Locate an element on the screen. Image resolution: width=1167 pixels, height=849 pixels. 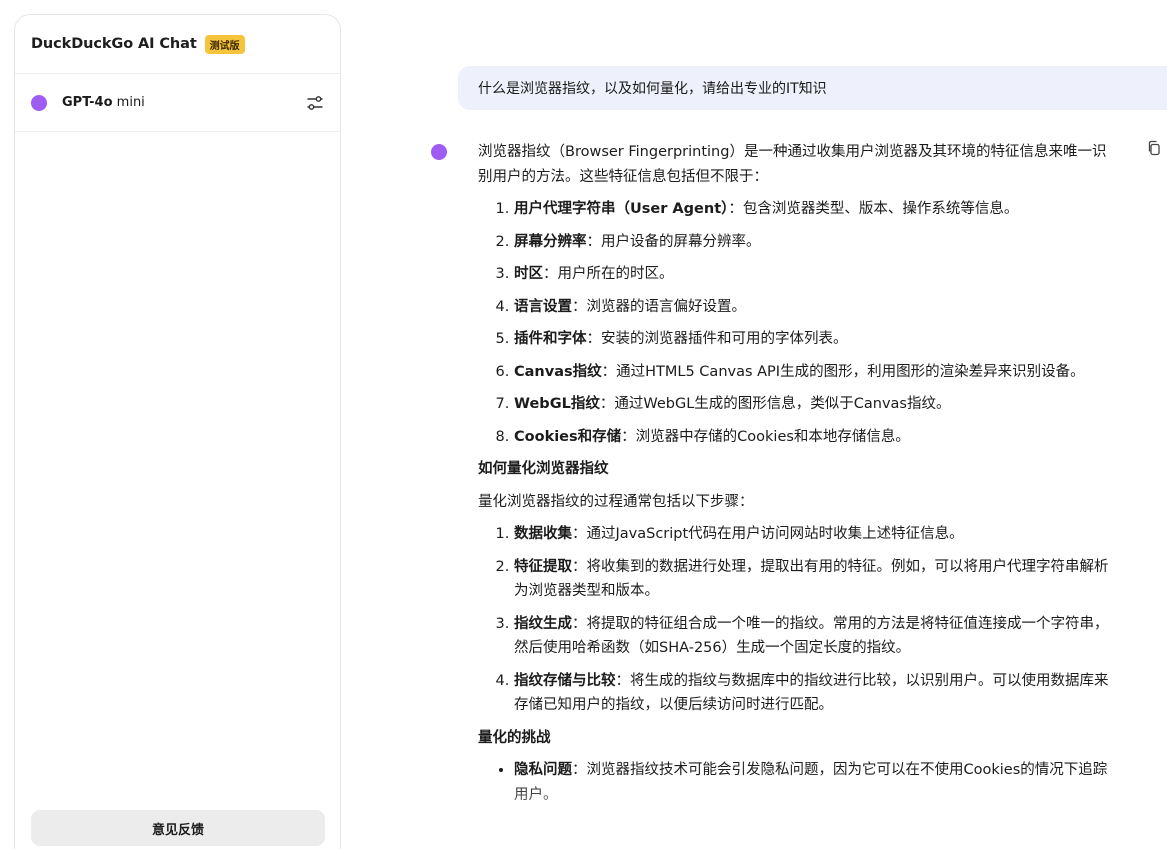
user-message: 什么是浏览器指纹，以及如何量化，请给出专业的IT知识 is located at coordinates (812, 88).